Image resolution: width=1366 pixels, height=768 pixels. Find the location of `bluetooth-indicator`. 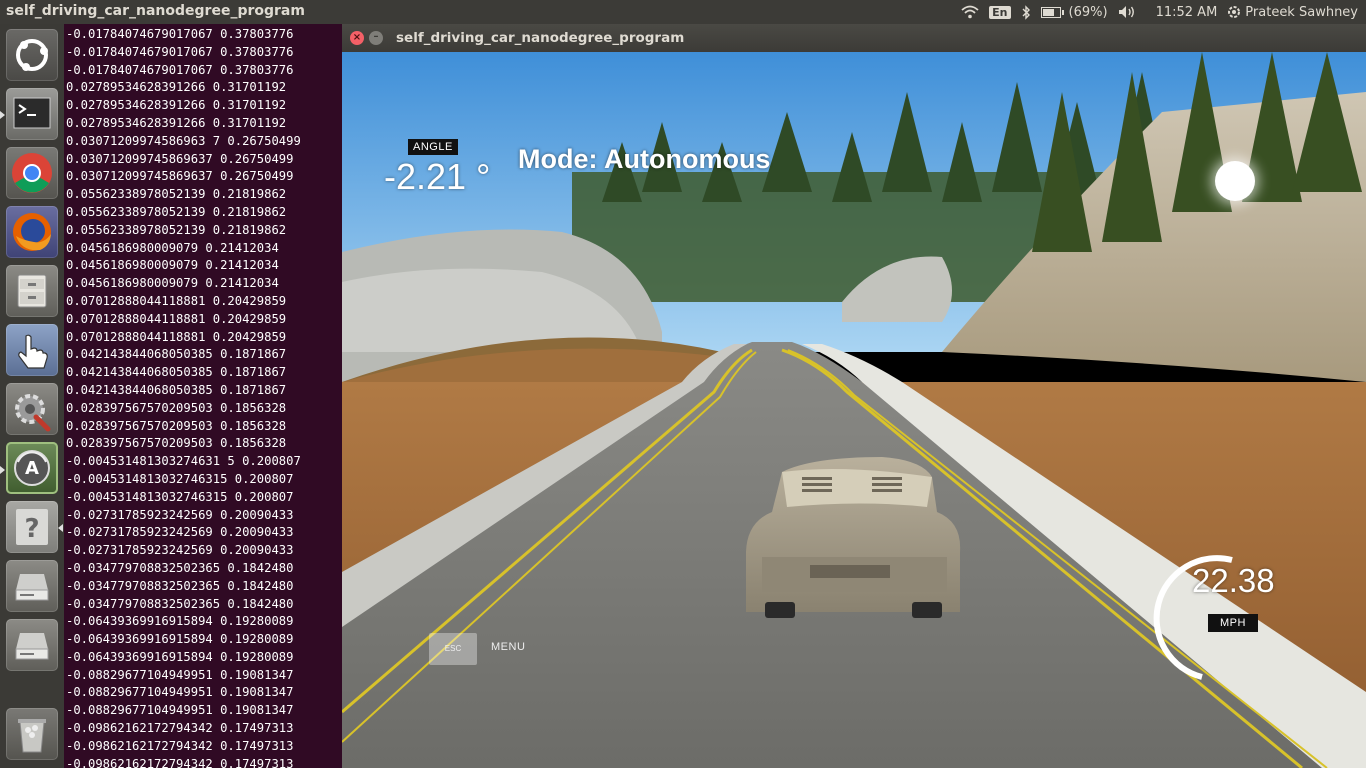

bluetooth-indicator is located at coordinates (1026, 12).